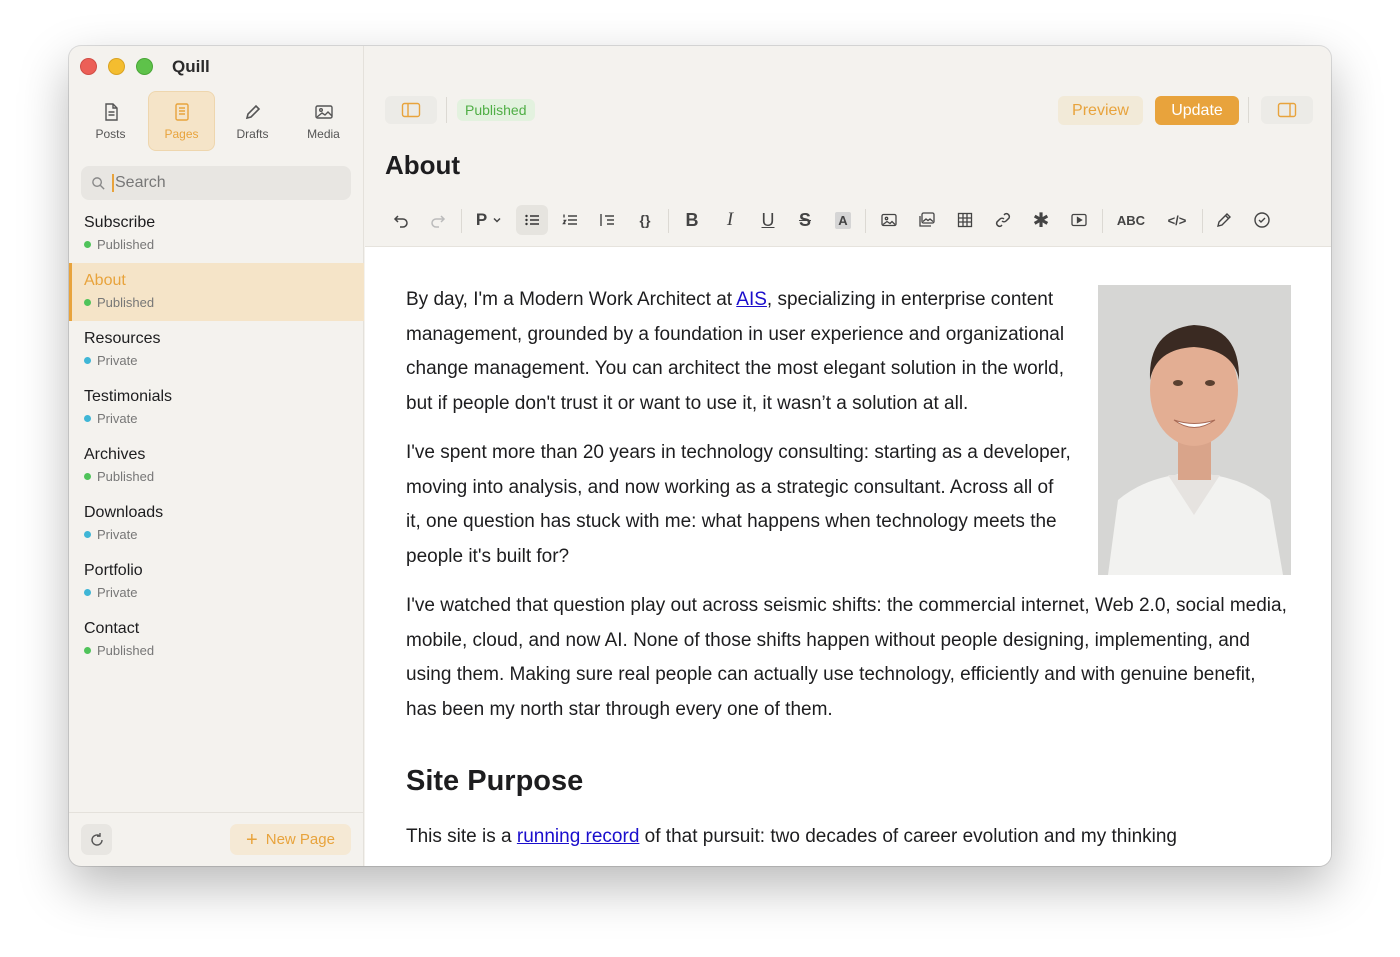 This screenshot has width=1400, height=957. I want to click on bold-button: B, so click(692, 220).